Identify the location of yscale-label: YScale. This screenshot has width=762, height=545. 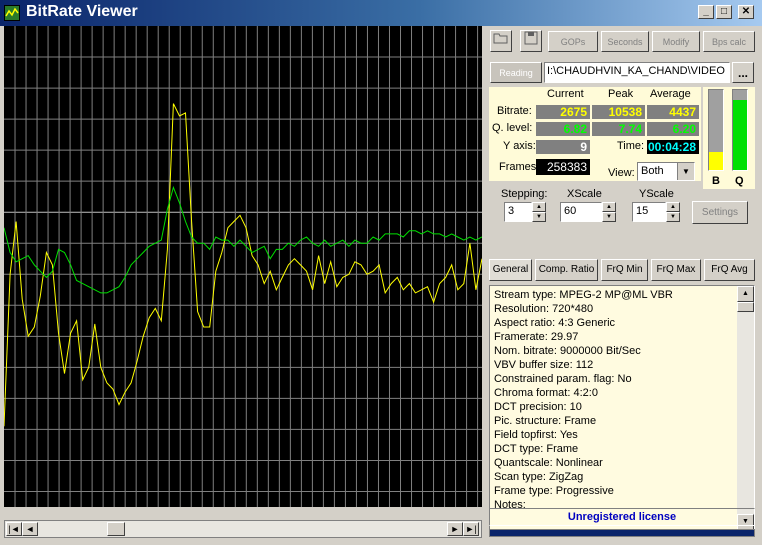
(656, 194).